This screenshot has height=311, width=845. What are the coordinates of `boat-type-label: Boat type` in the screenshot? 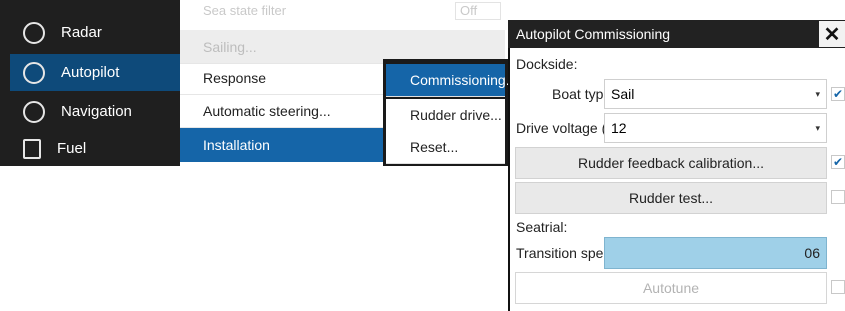 It's located at (582, 94).